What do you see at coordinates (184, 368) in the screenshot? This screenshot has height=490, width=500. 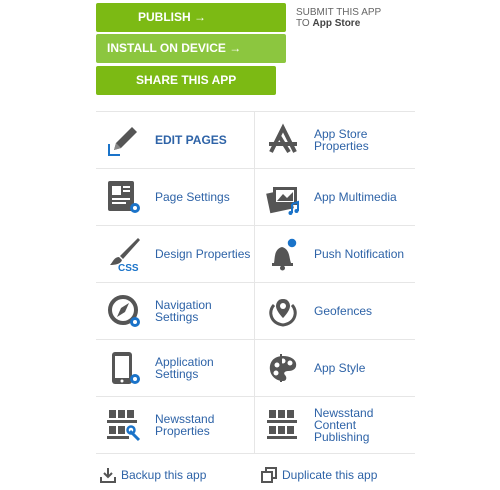 I see `application-settings-label: Application Settings` at bounding box center [184, 368].